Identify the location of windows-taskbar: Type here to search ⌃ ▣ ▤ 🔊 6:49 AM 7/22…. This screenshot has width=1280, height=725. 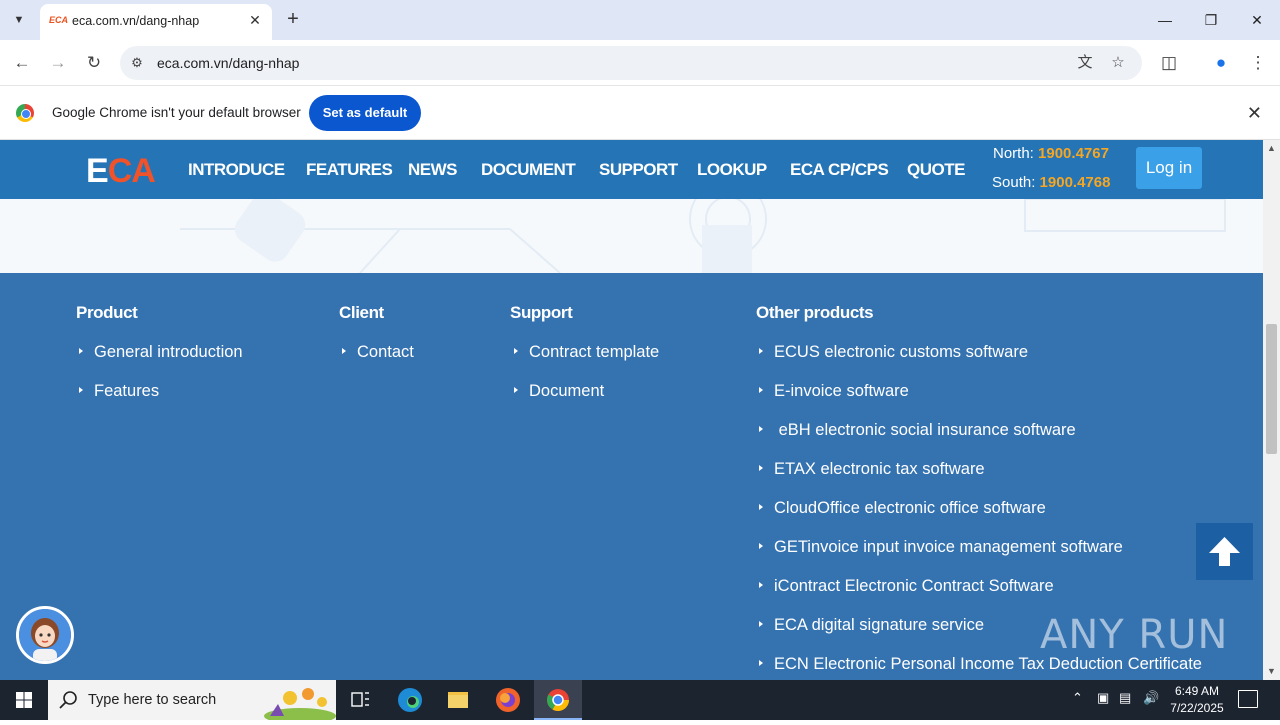
(640, 700).